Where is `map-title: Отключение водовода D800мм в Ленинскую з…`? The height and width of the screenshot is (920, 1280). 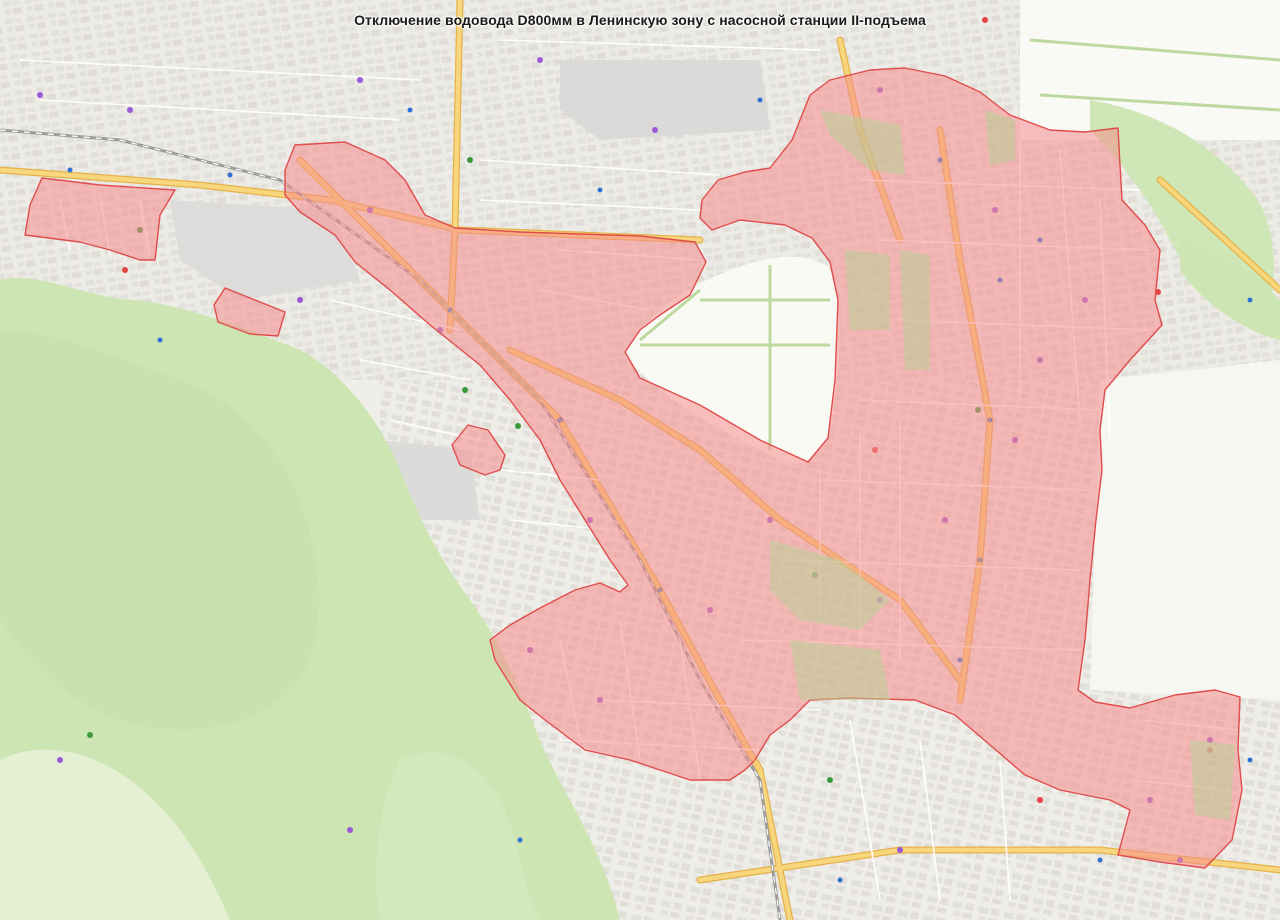
map-title: Отключение водовода D800мм в Ленинскую з… is located at coordinates (640, 20).